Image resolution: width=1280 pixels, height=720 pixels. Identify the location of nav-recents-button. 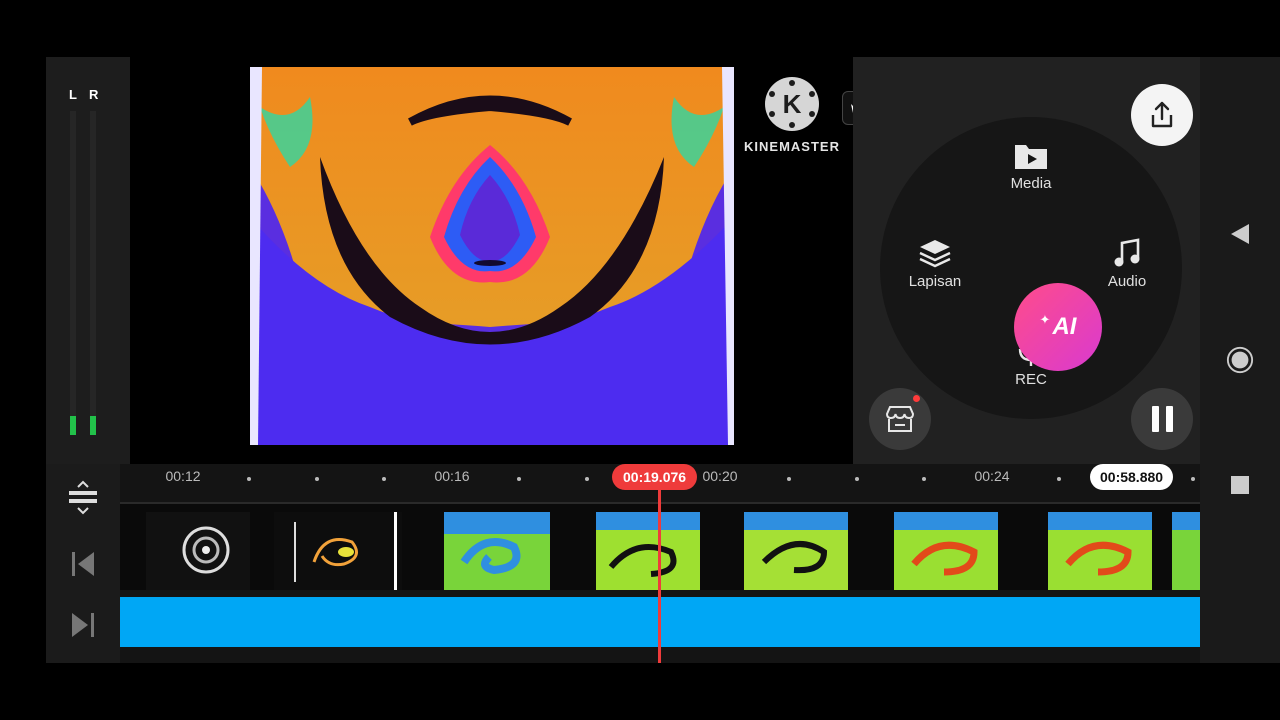
(1240, 485).